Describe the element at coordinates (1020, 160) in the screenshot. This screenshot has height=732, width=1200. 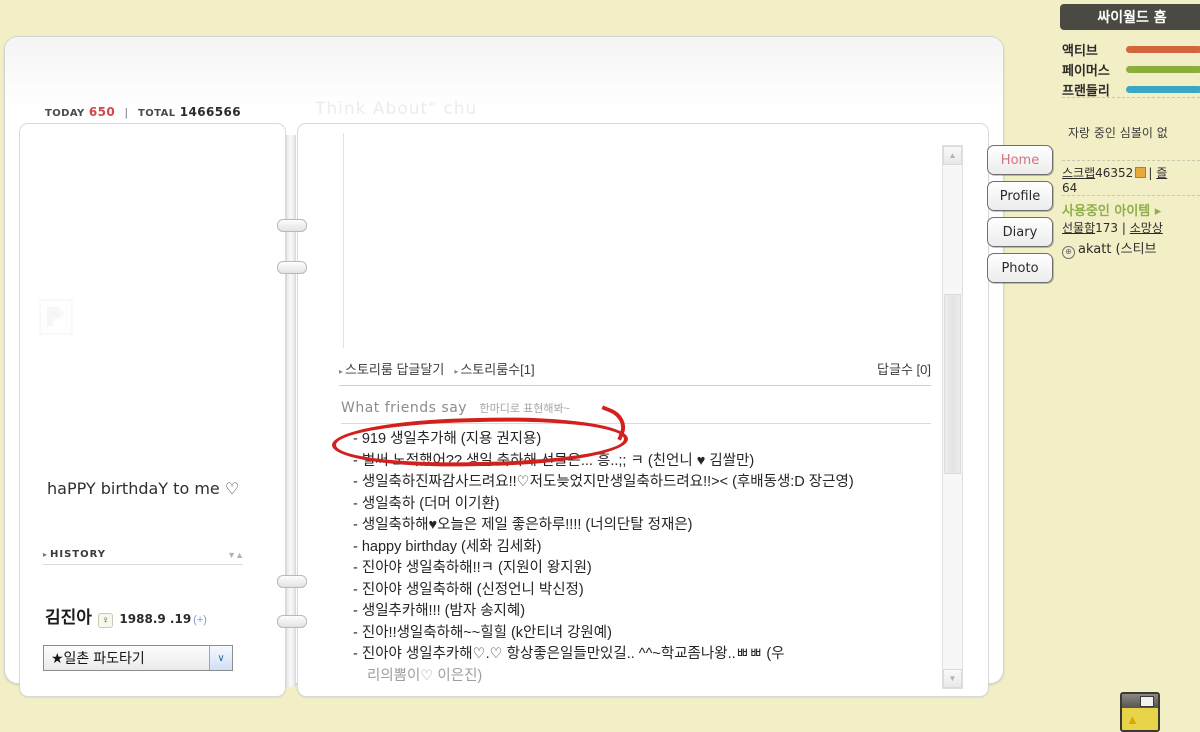
I see `tab-home: Home` at that location.